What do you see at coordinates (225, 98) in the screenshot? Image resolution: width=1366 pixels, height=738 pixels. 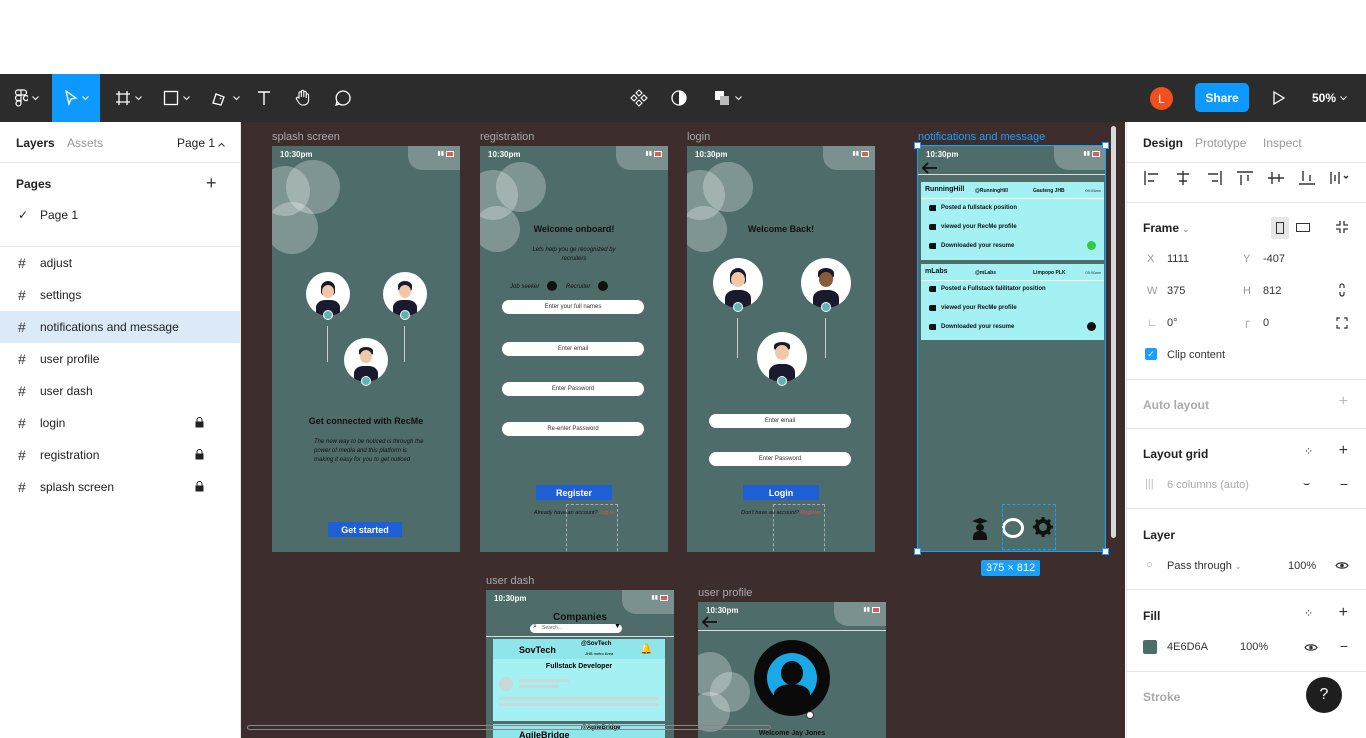 I see `pen-tool-button` at bounding box center [225, 98].